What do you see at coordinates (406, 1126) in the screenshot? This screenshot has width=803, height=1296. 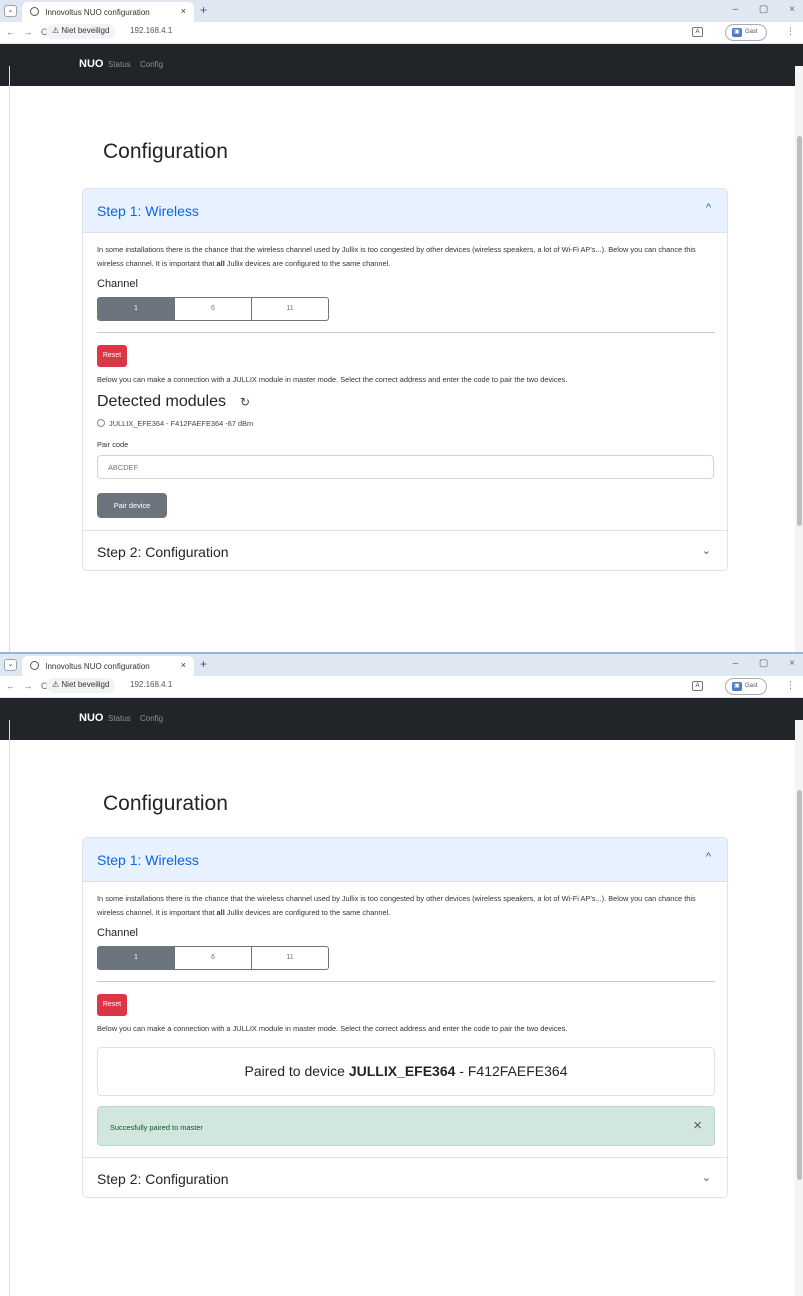 I see `success-alert: Succesfully paired to master ×` at bounding box center [406, 1126].